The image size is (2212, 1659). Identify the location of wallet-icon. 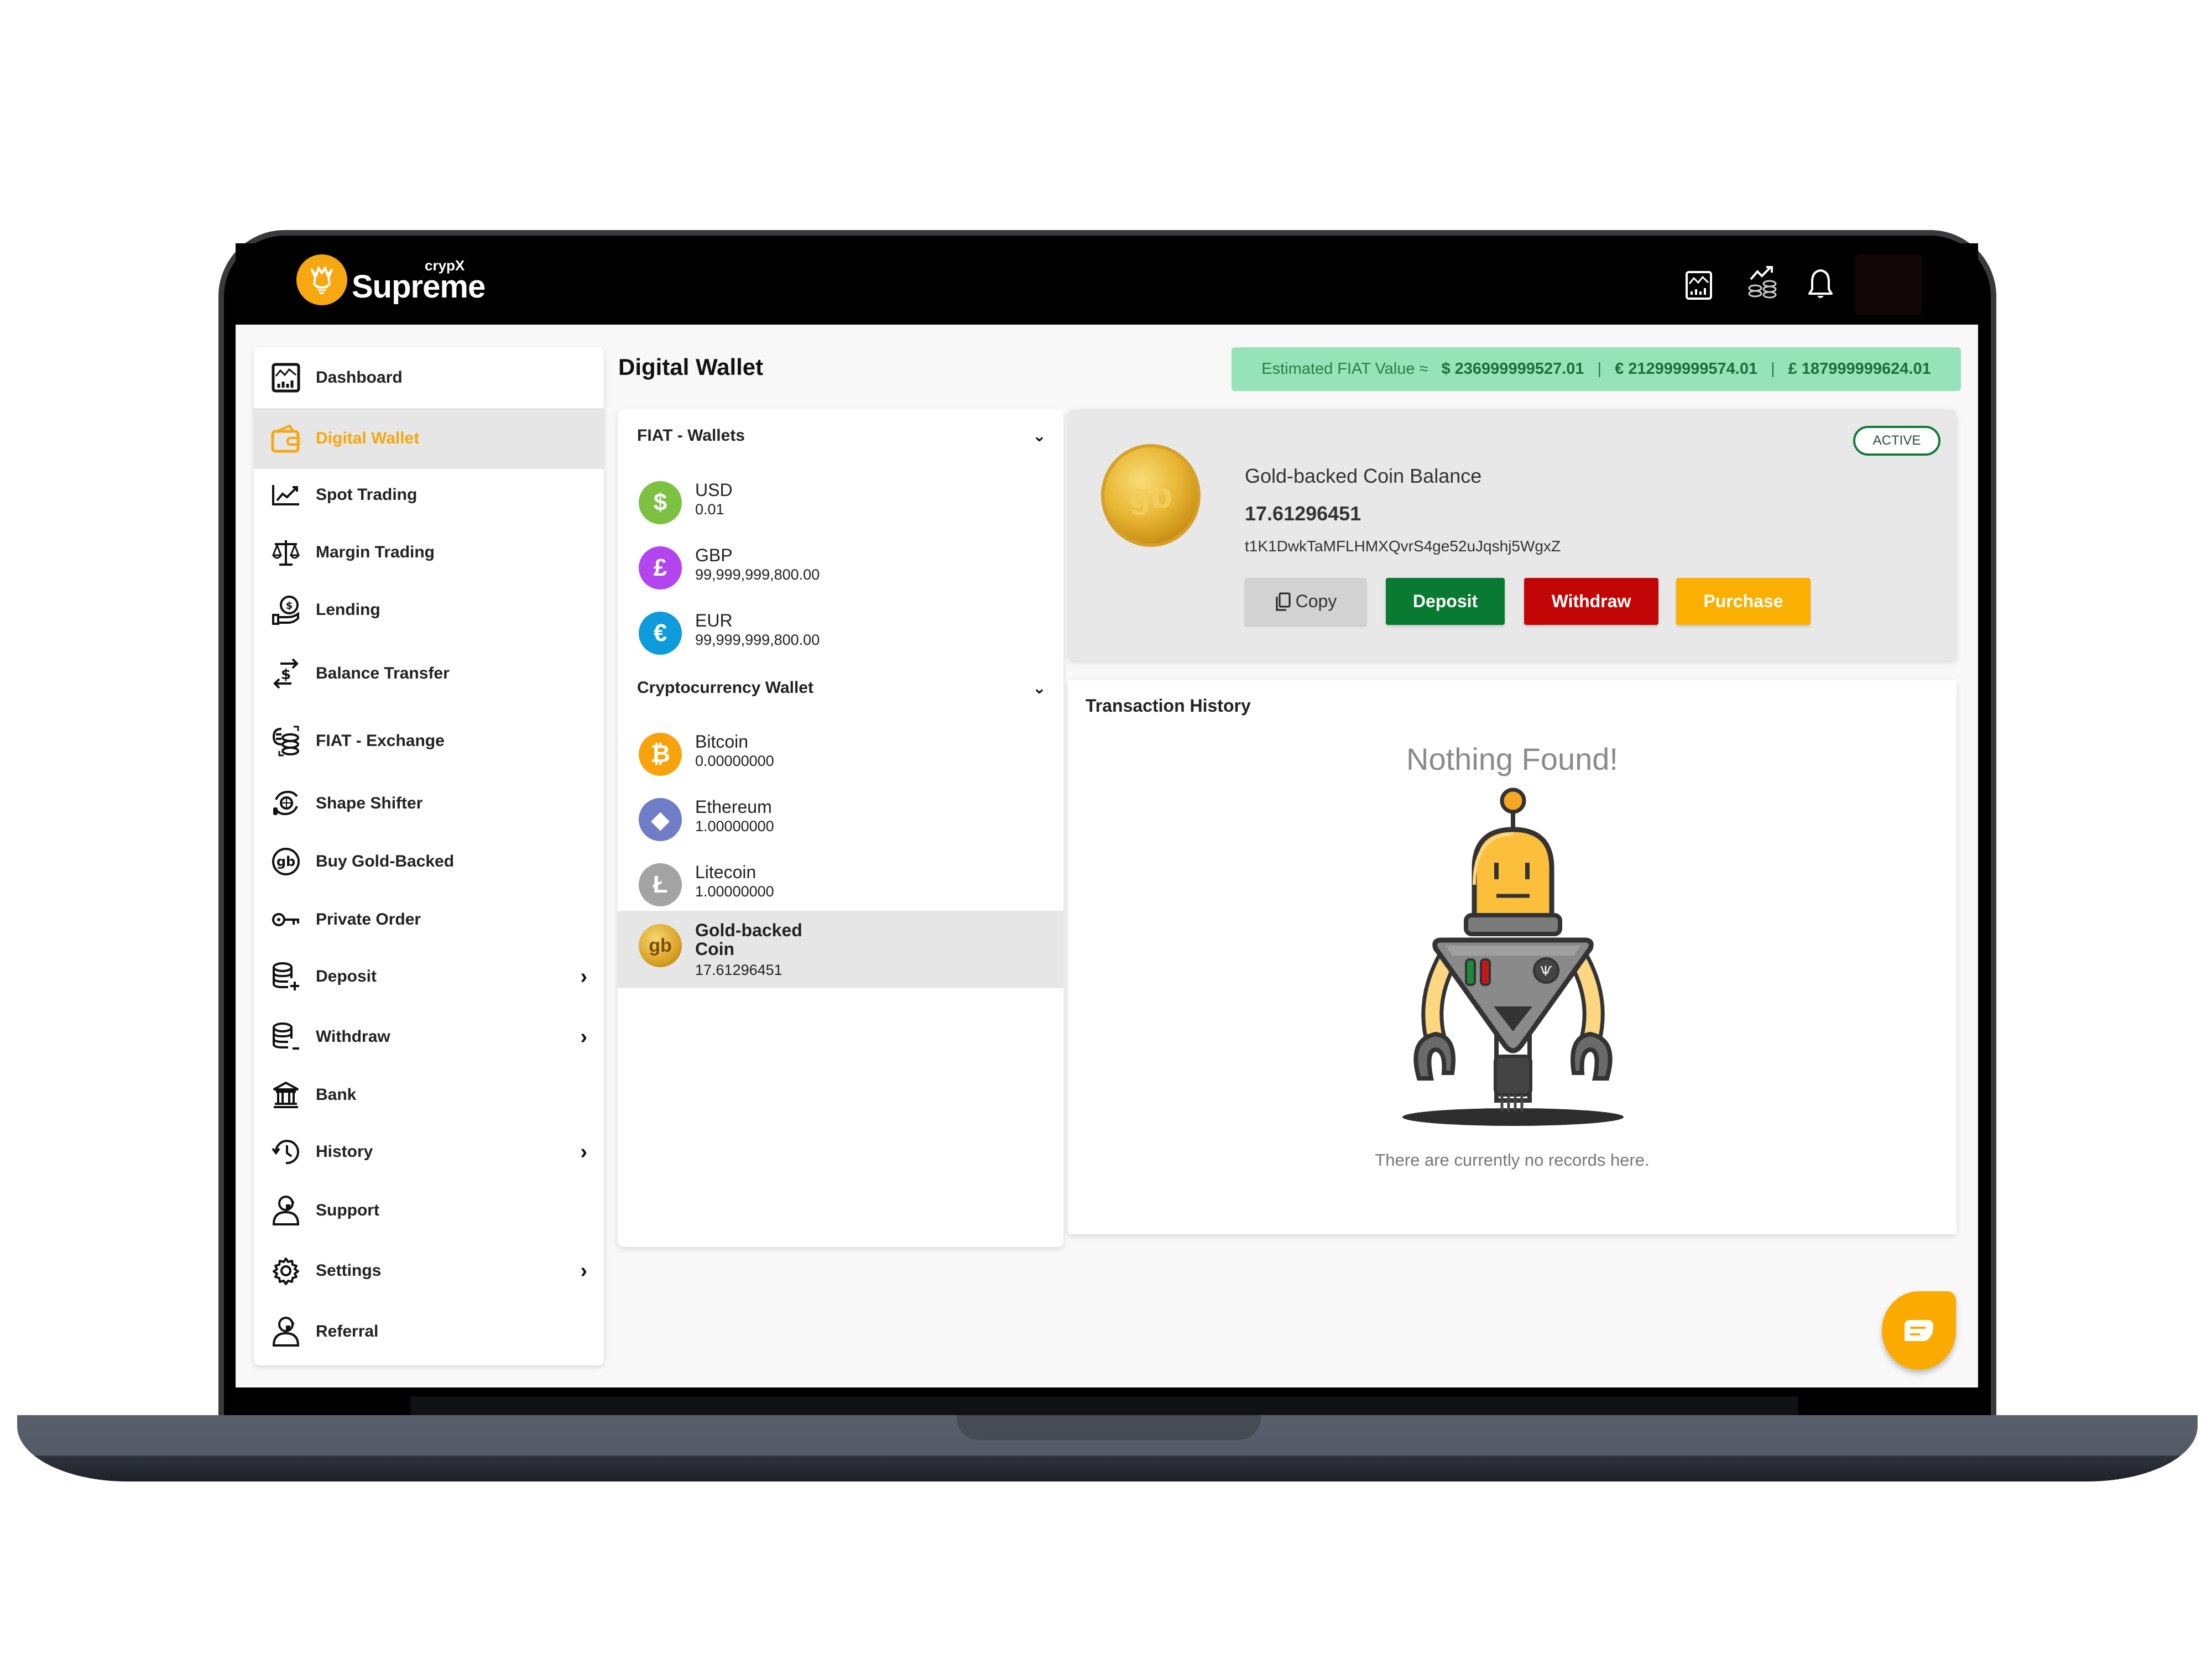
(286, 438).